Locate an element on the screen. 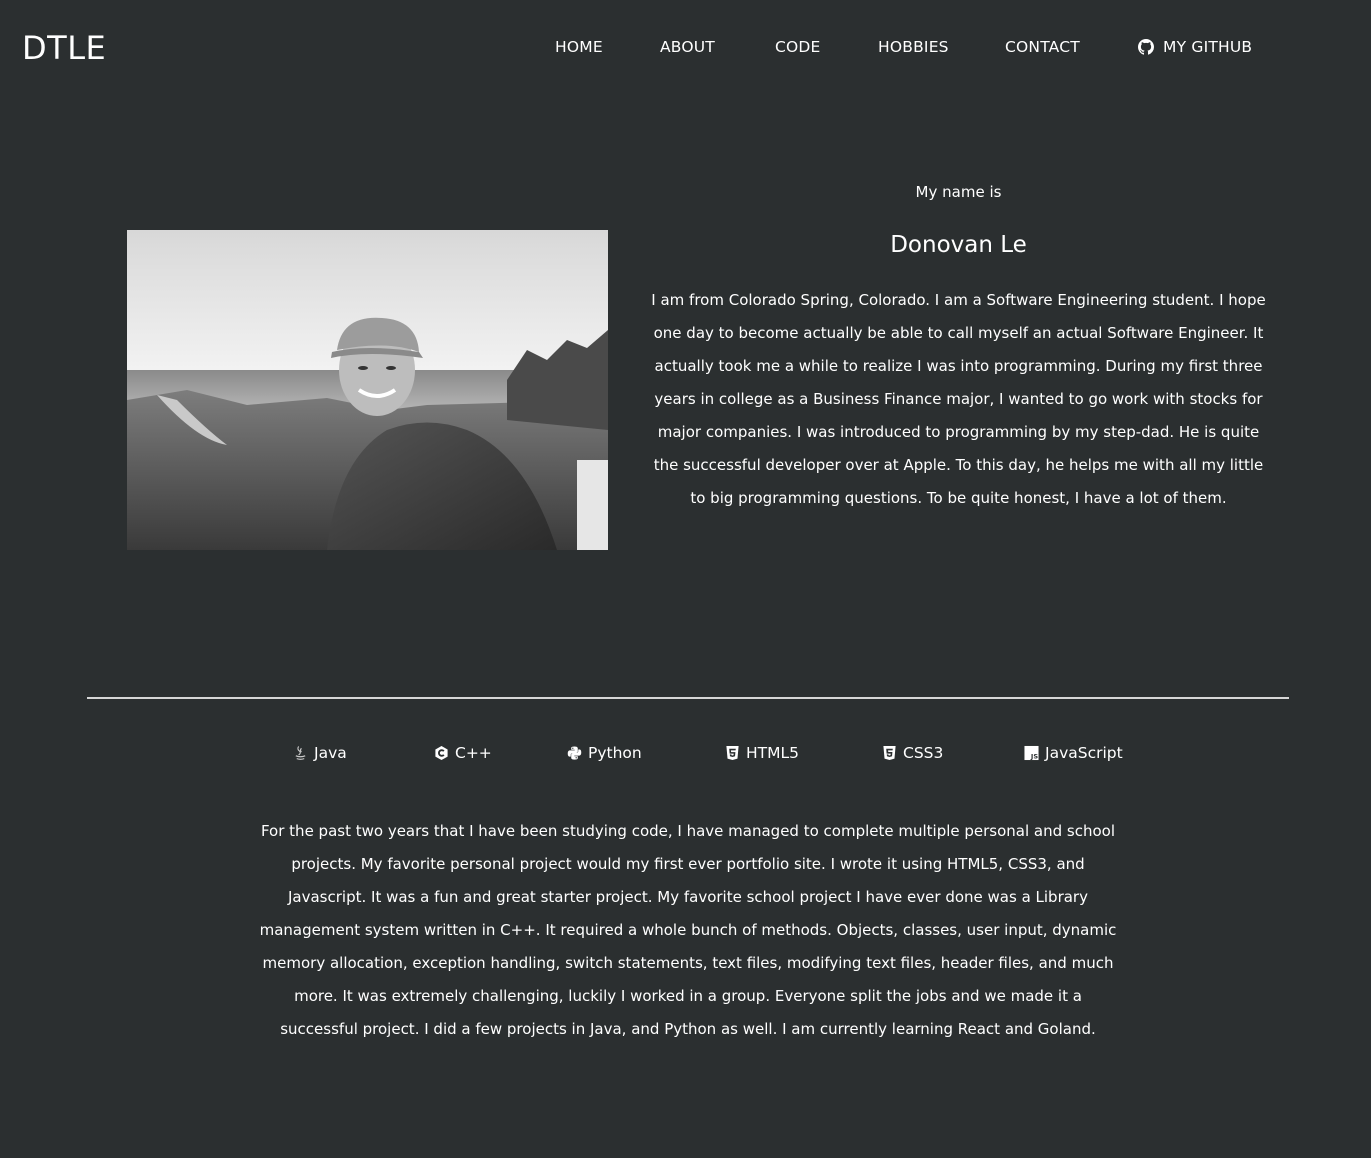 The width and height of the screenshot is (1371, 1158). nav-link-home: HOME is located at coordinates (579, 47).